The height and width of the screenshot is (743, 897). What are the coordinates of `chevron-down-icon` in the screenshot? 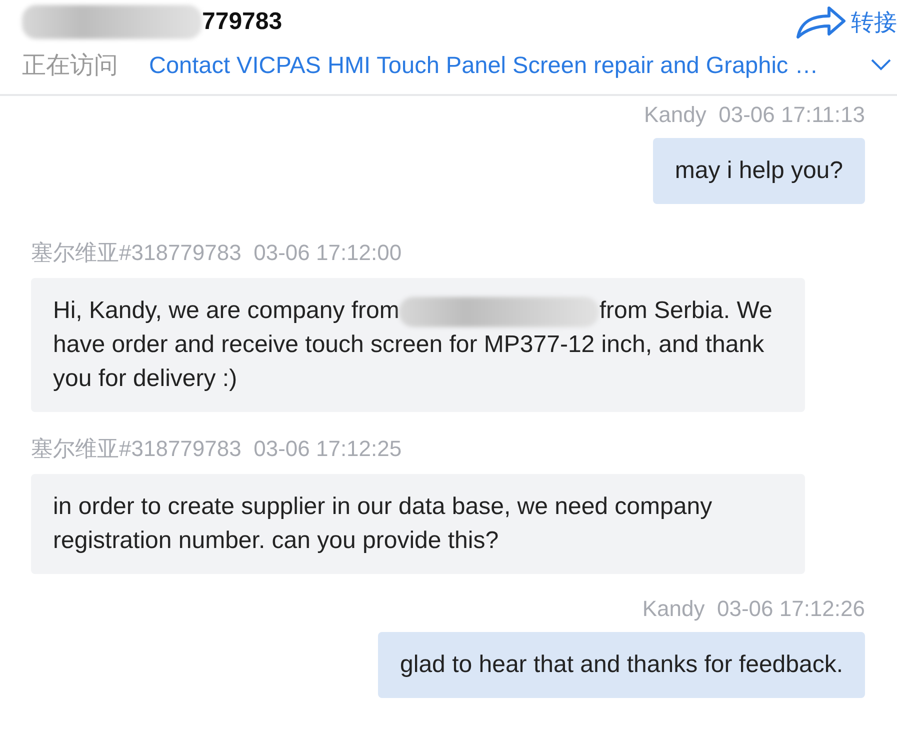 It's located at (881, 65).